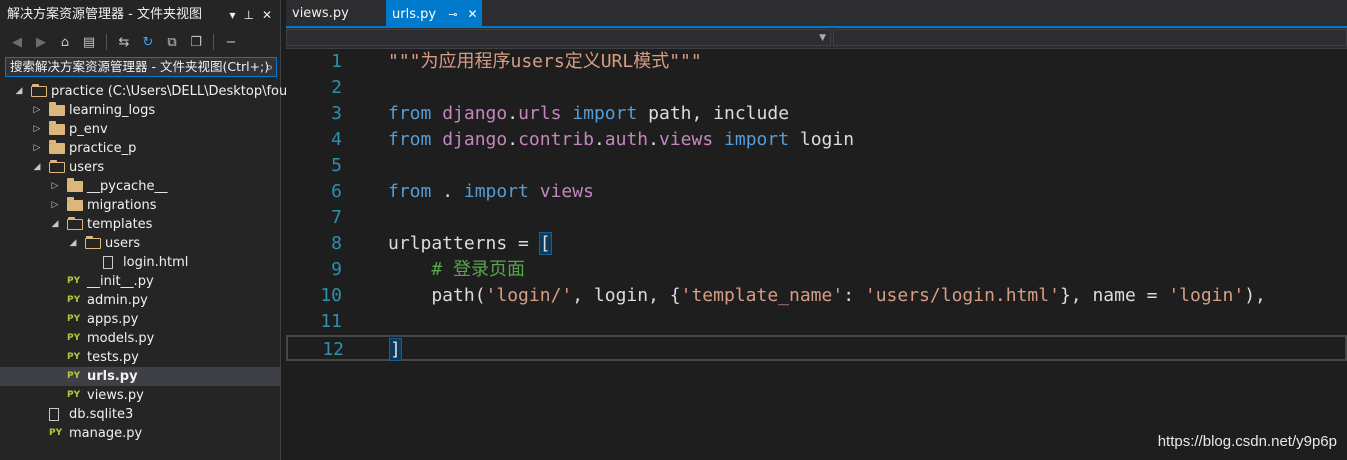 The image size is (1347, 460). I want to click on code-line: 8 urlpatterns = [, so click(816, 244).